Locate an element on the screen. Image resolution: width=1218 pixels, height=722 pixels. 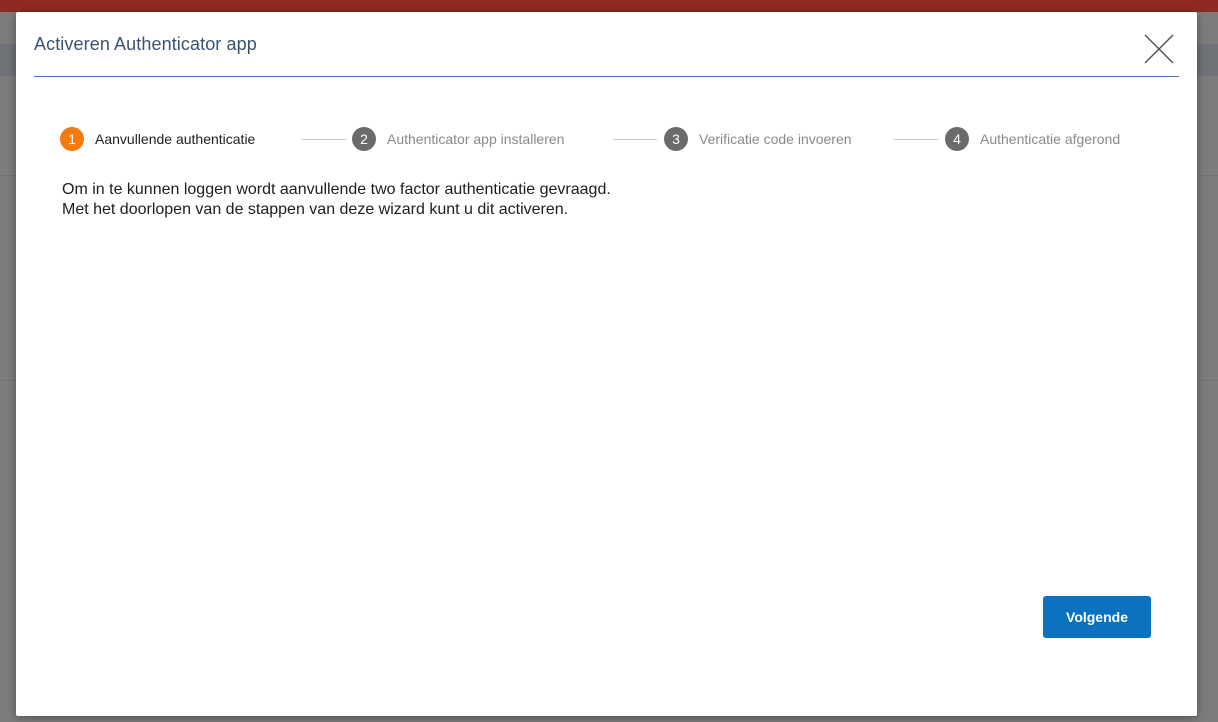
next-button: Volgende is located at coordinates (1097, 617).